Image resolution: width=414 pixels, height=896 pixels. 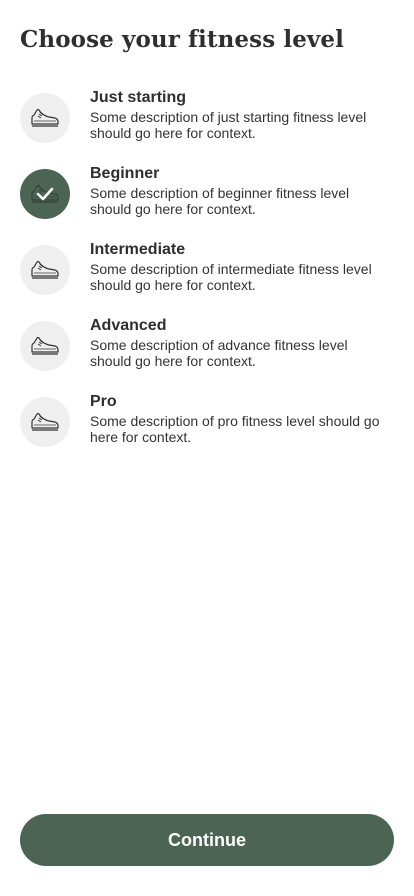 I want to click on level-name: Beginner, so click(x=125, y=173).